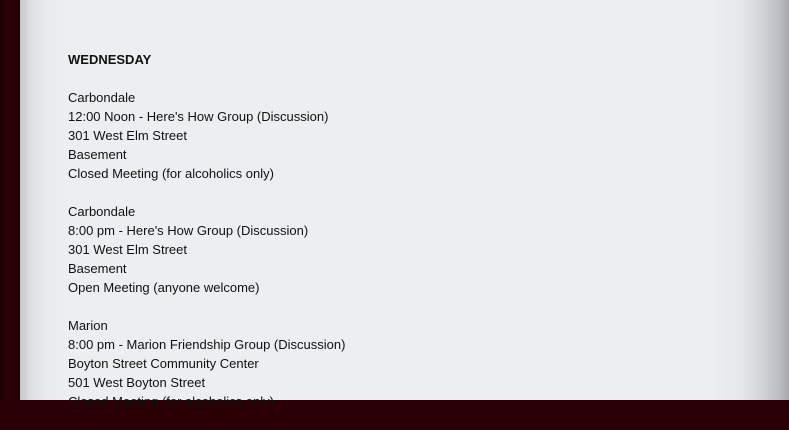 Image resolution: width=789 pixels, height=430 pixels. I want to click on day-heading: WEDNESDAY, so click(110, 59).